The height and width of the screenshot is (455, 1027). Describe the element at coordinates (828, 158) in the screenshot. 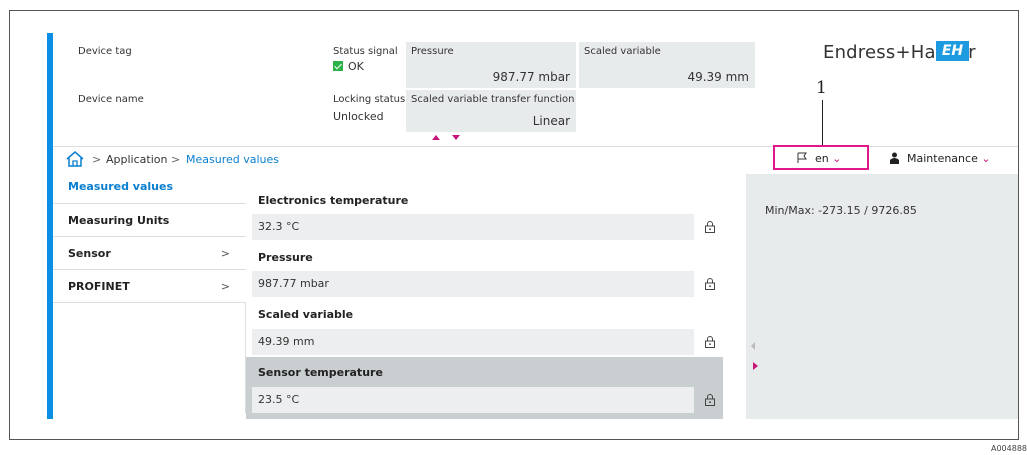

I see `language-selector: en ⌄` at that location.